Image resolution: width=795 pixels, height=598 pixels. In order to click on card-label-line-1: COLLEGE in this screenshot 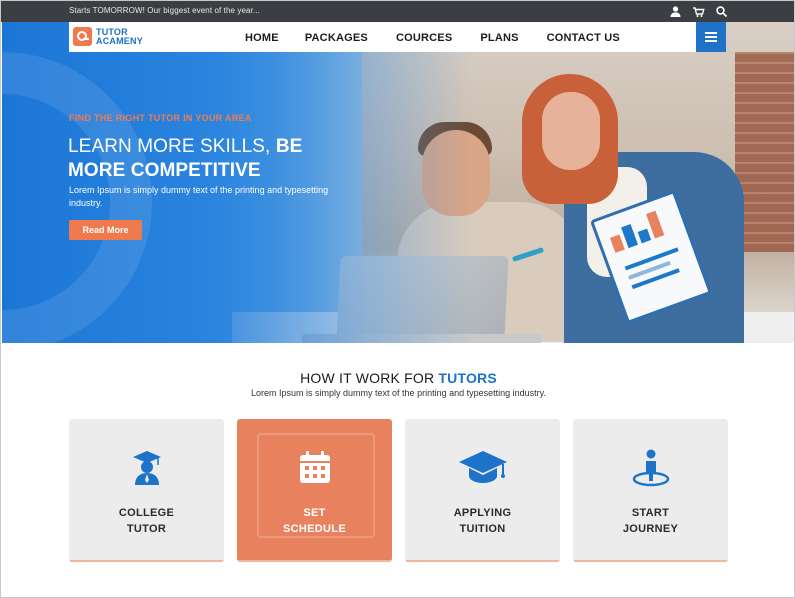, I will do `click(146, 513)`.